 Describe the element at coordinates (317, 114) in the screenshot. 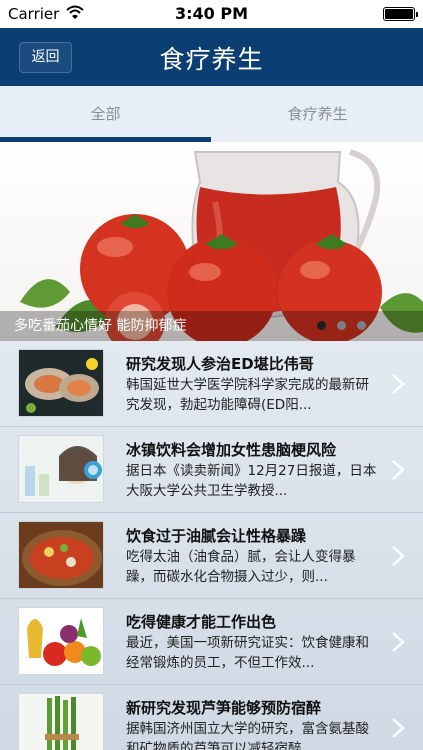

I see `tab-diet-therapy: 食疗养生` at that location.